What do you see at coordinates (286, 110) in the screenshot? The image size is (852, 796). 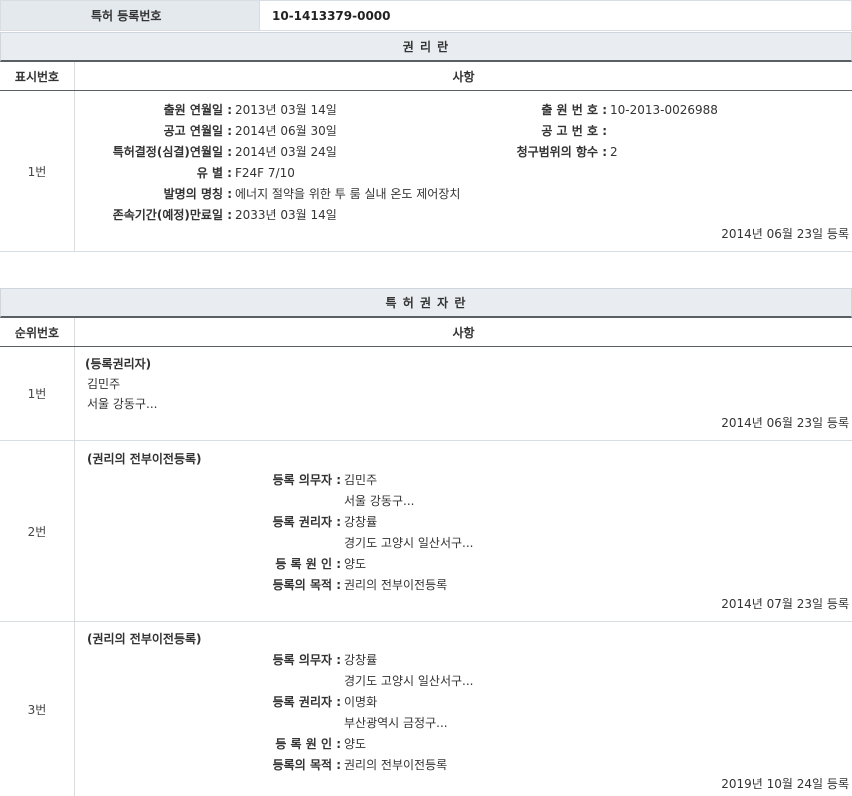 I see `application-date-value: 2013년 03월 14일` at bounding box center [286, 110].